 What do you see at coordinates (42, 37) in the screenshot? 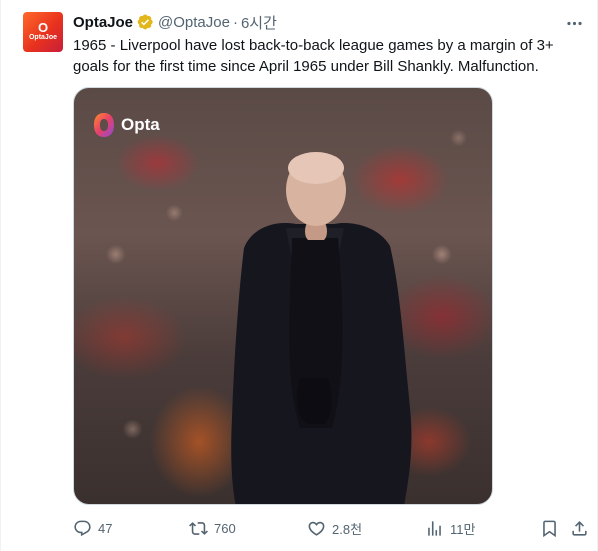
I see `avatar-text: OptaJoe` at bounding box center [42, 37].